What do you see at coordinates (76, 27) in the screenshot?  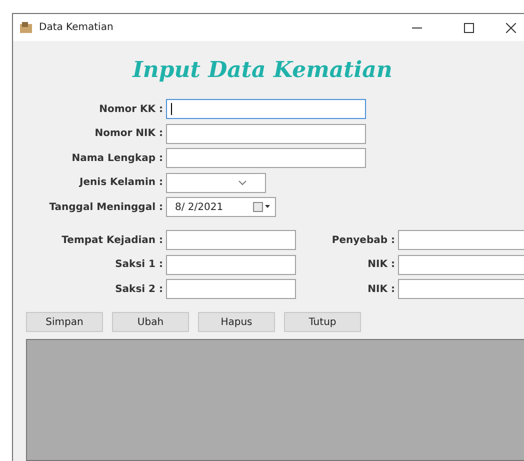 I see `window-title: Data Kematian` at bounding box center [76, 27].